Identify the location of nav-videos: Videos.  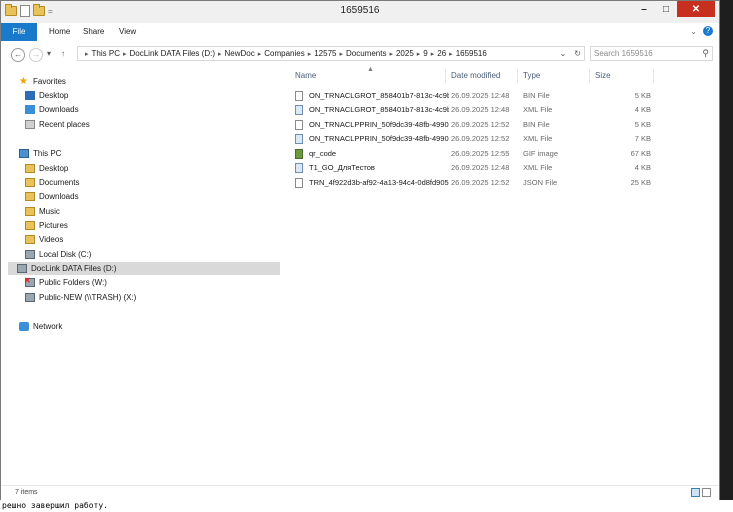
(44, 239).